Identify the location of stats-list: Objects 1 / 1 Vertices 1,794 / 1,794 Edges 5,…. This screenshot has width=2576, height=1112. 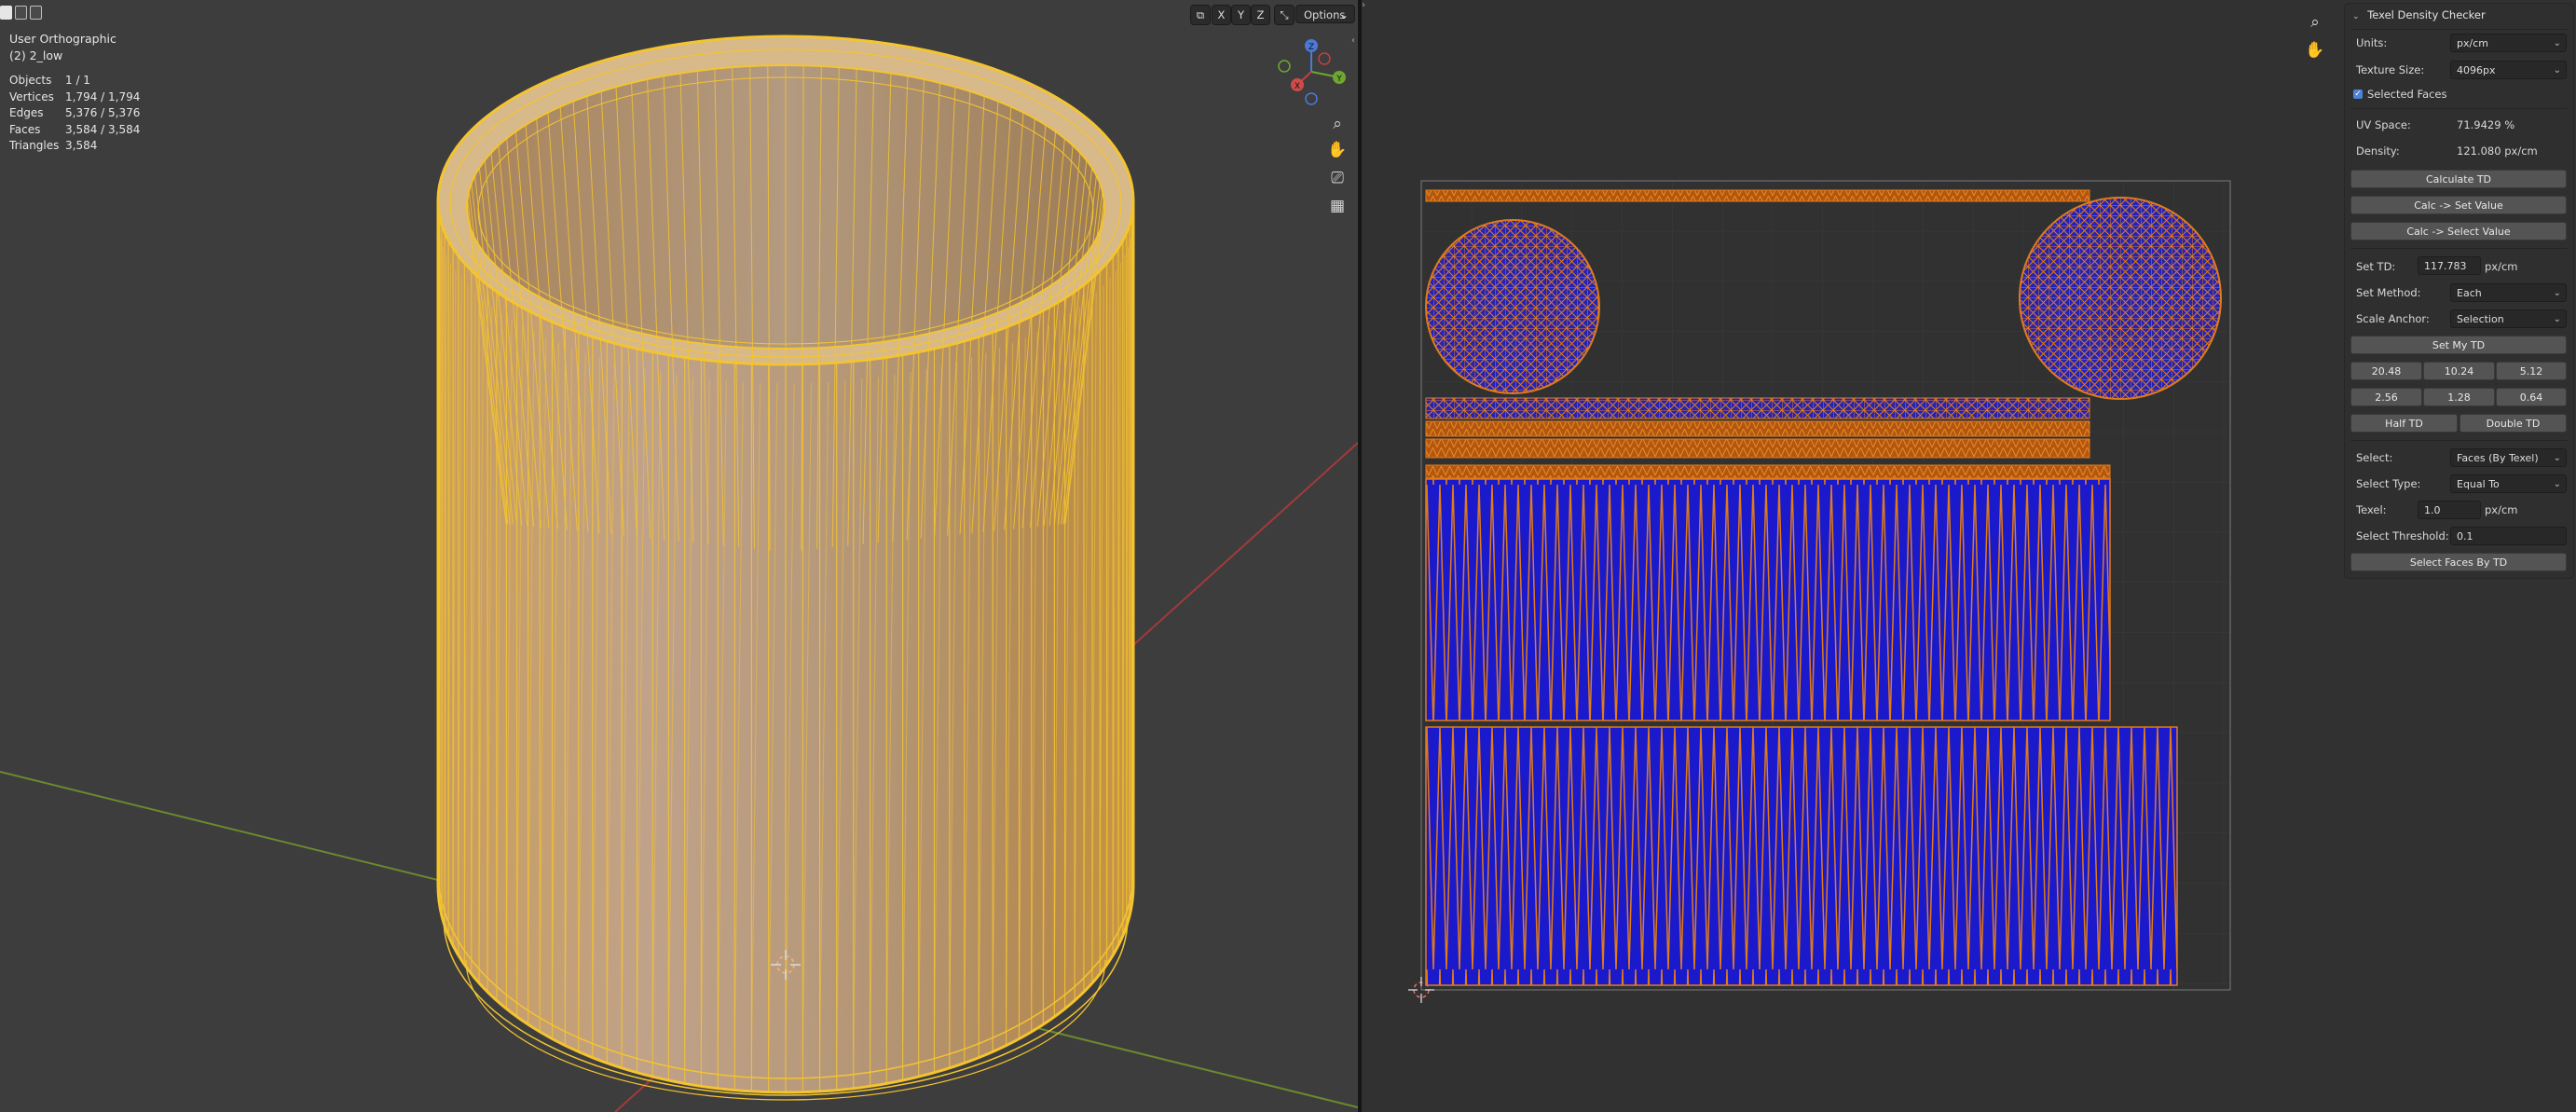
(74, 114).